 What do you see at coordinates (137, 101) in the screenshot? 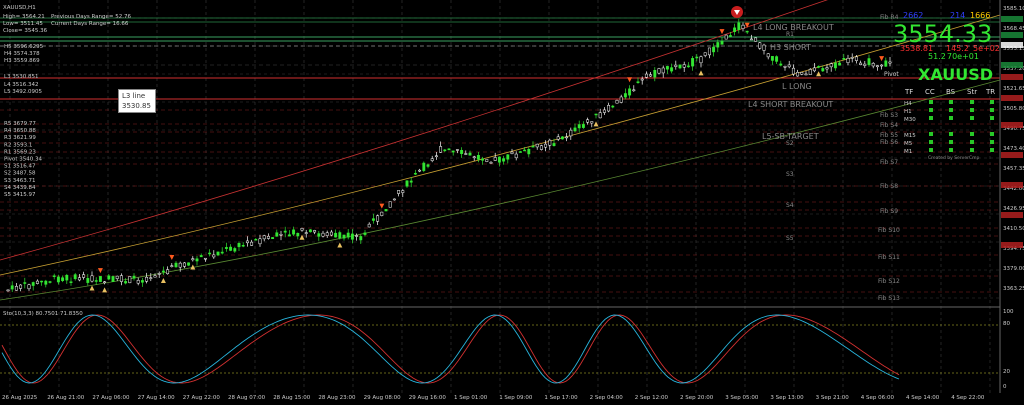
I see `l3-tooltip: L3 line 3530.85` at bounding box center [137, 101].